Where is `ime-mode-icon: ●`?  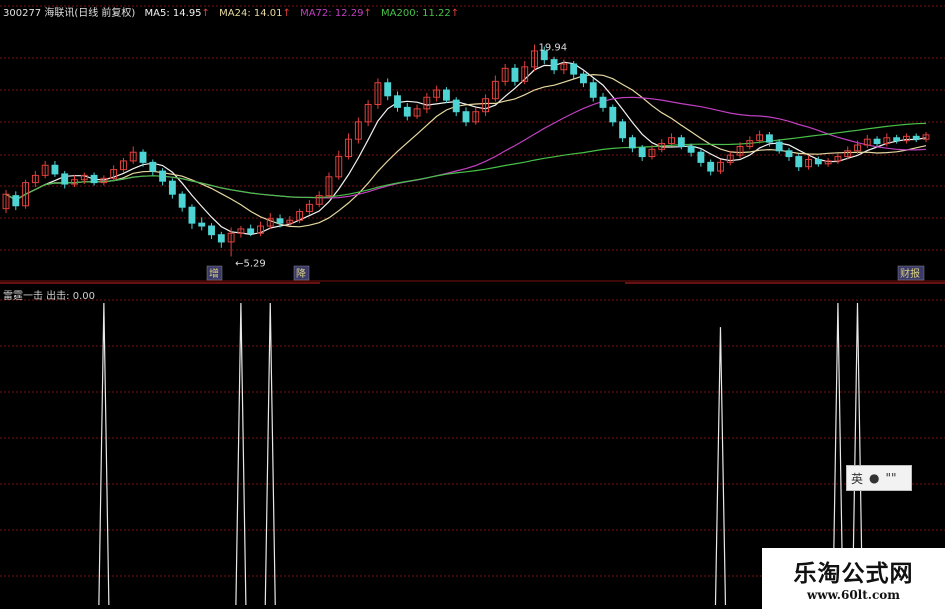
ime-mode-icon: ● is located at coordinates (874, 478).